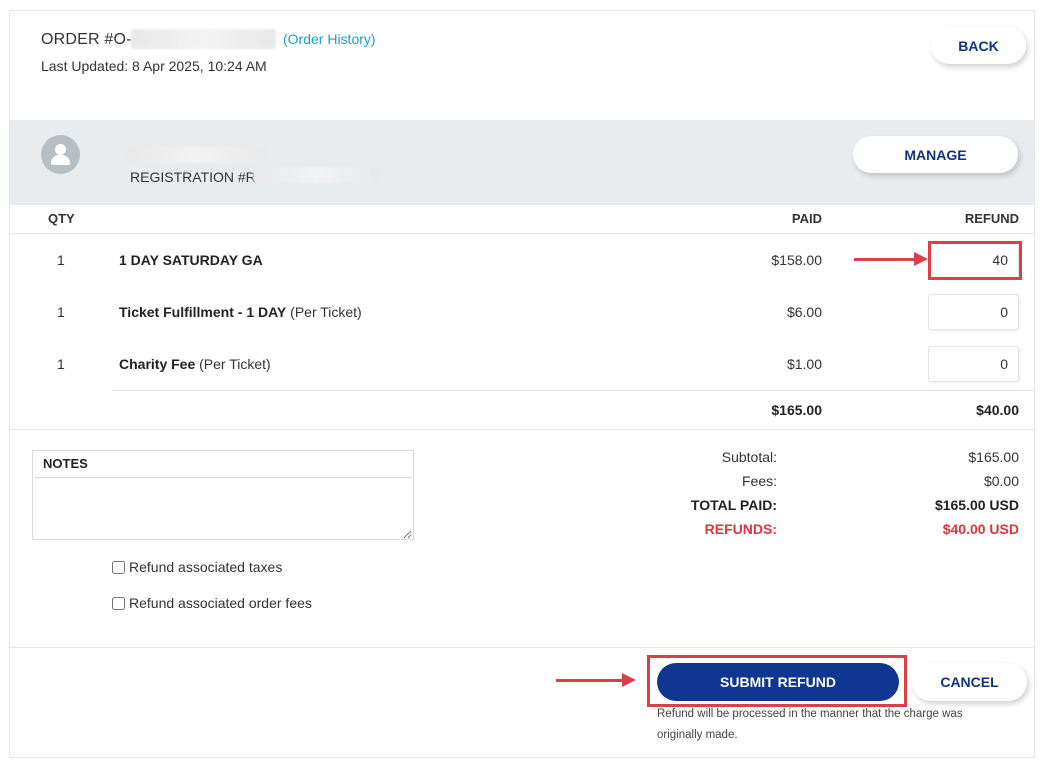  What do you see at coordinates (976, 505) in the screenshot?
I see `total-paid-value: $165.00 USD` at bounding box center [976, 505].